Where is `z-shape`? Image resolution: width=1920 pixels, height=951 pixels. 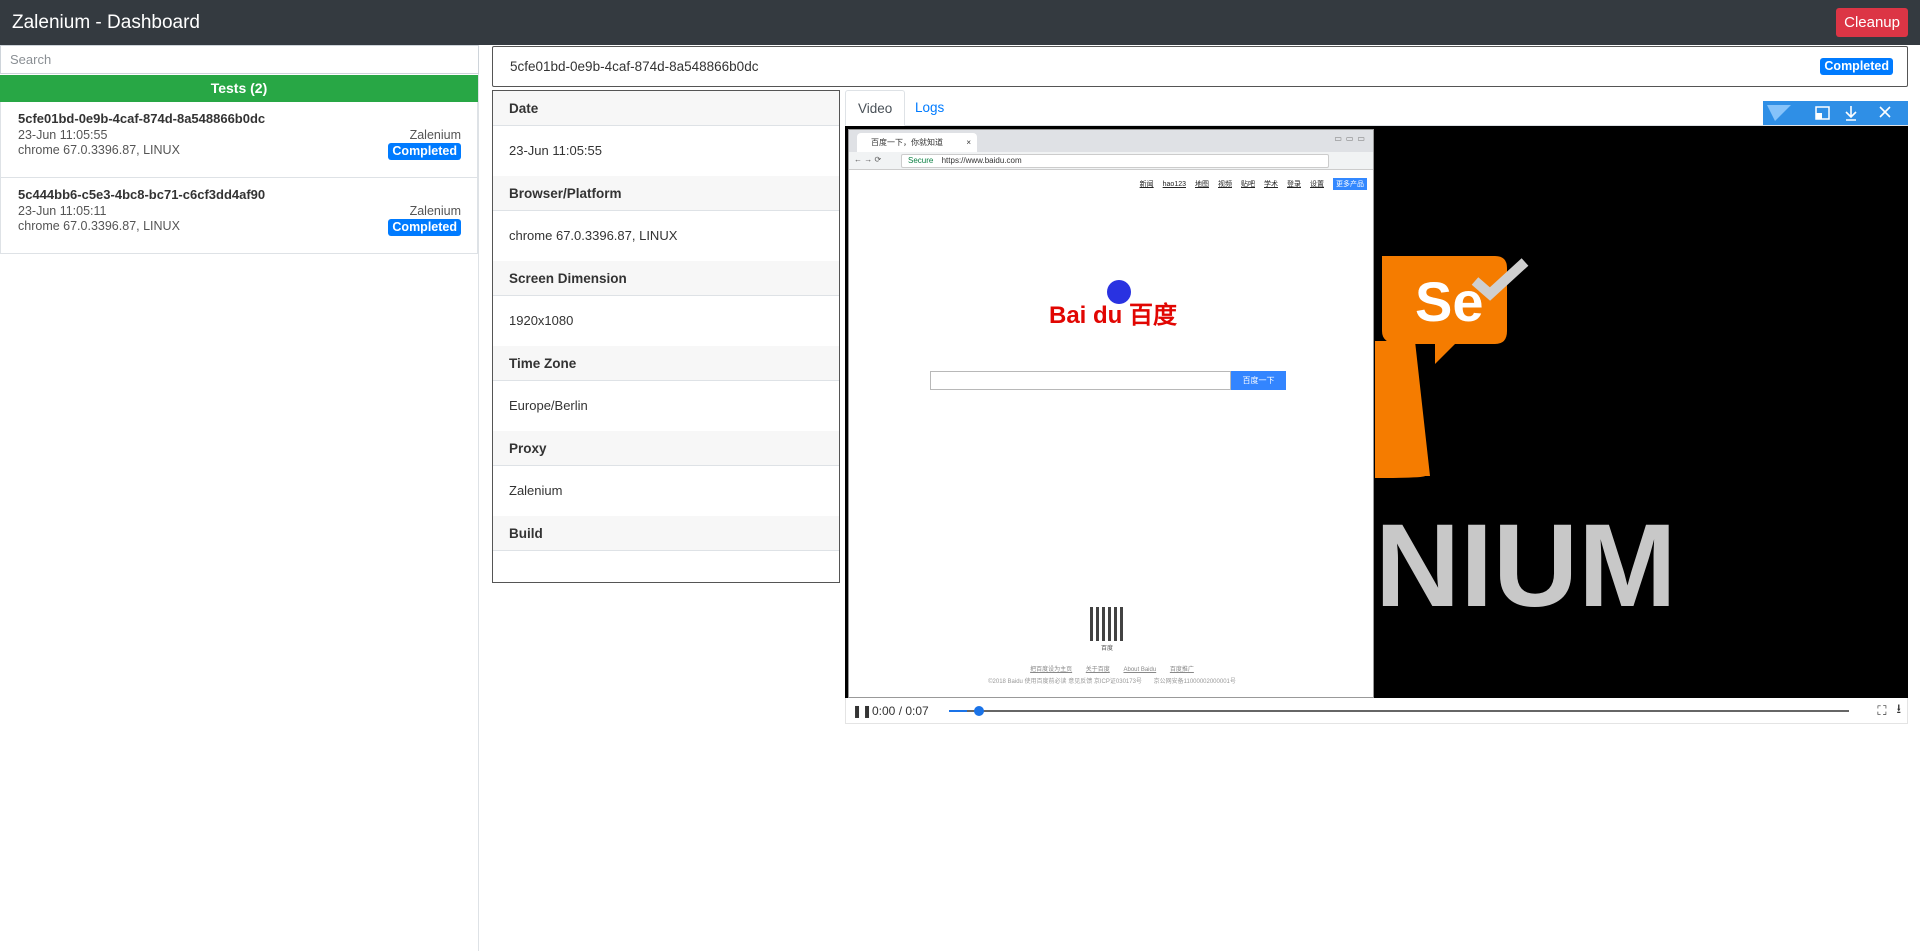
z-shape is located at coordinates (1402, 409).